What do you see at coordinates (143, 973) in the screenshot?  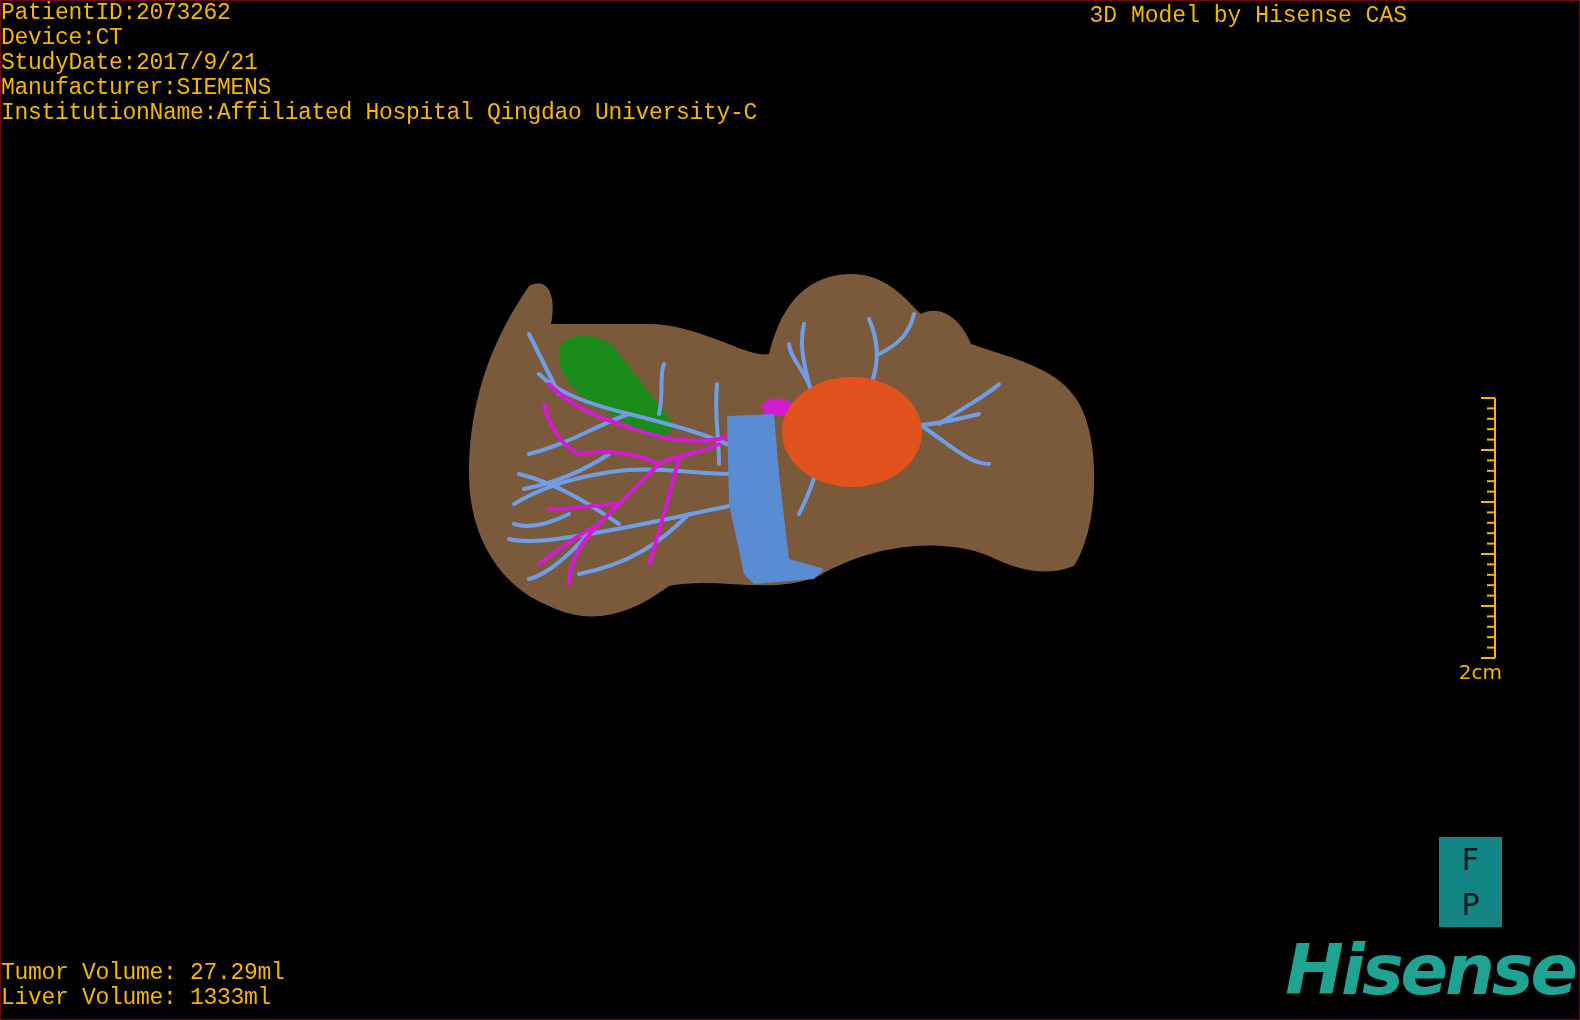 I see `volume-text: Tumor Volume: 27.29ml` at bounding box center [143, 973].